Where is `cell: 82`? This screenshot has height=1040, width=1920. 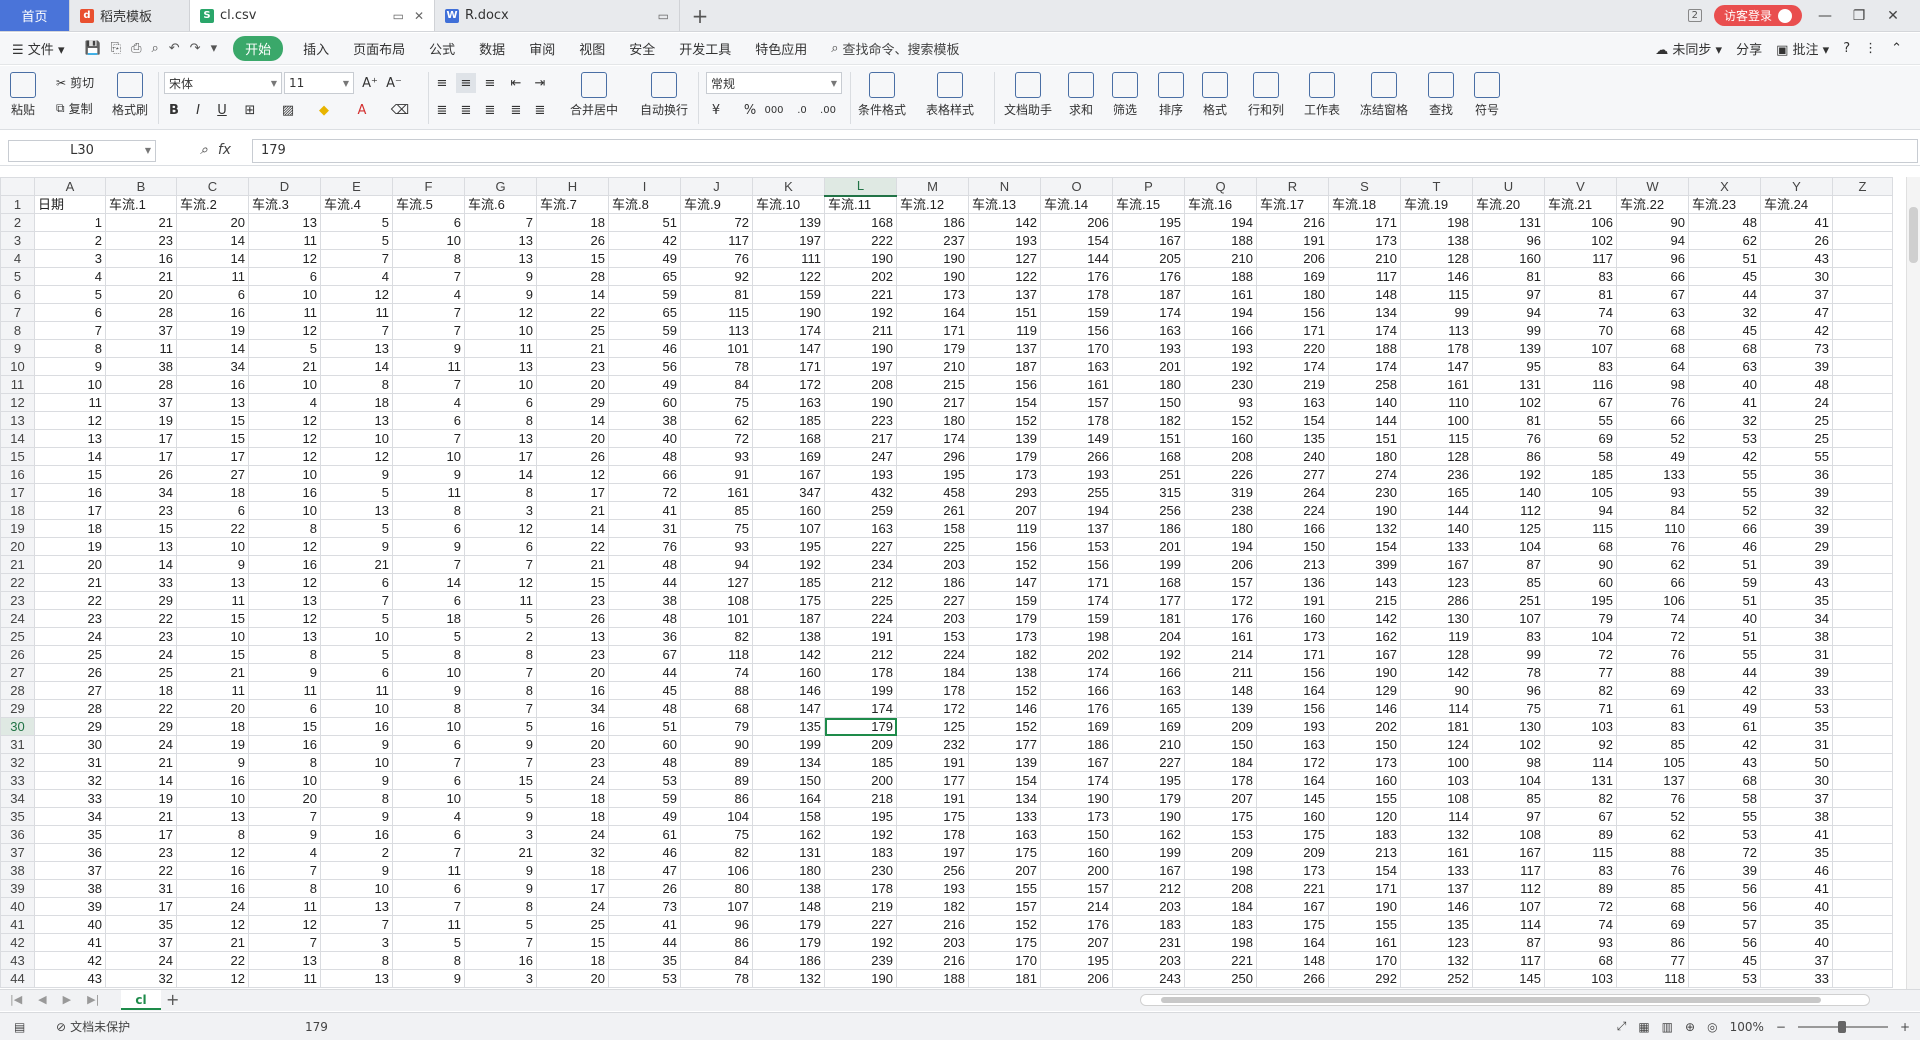
cell: 82 is located at coordinates (1580, 798).